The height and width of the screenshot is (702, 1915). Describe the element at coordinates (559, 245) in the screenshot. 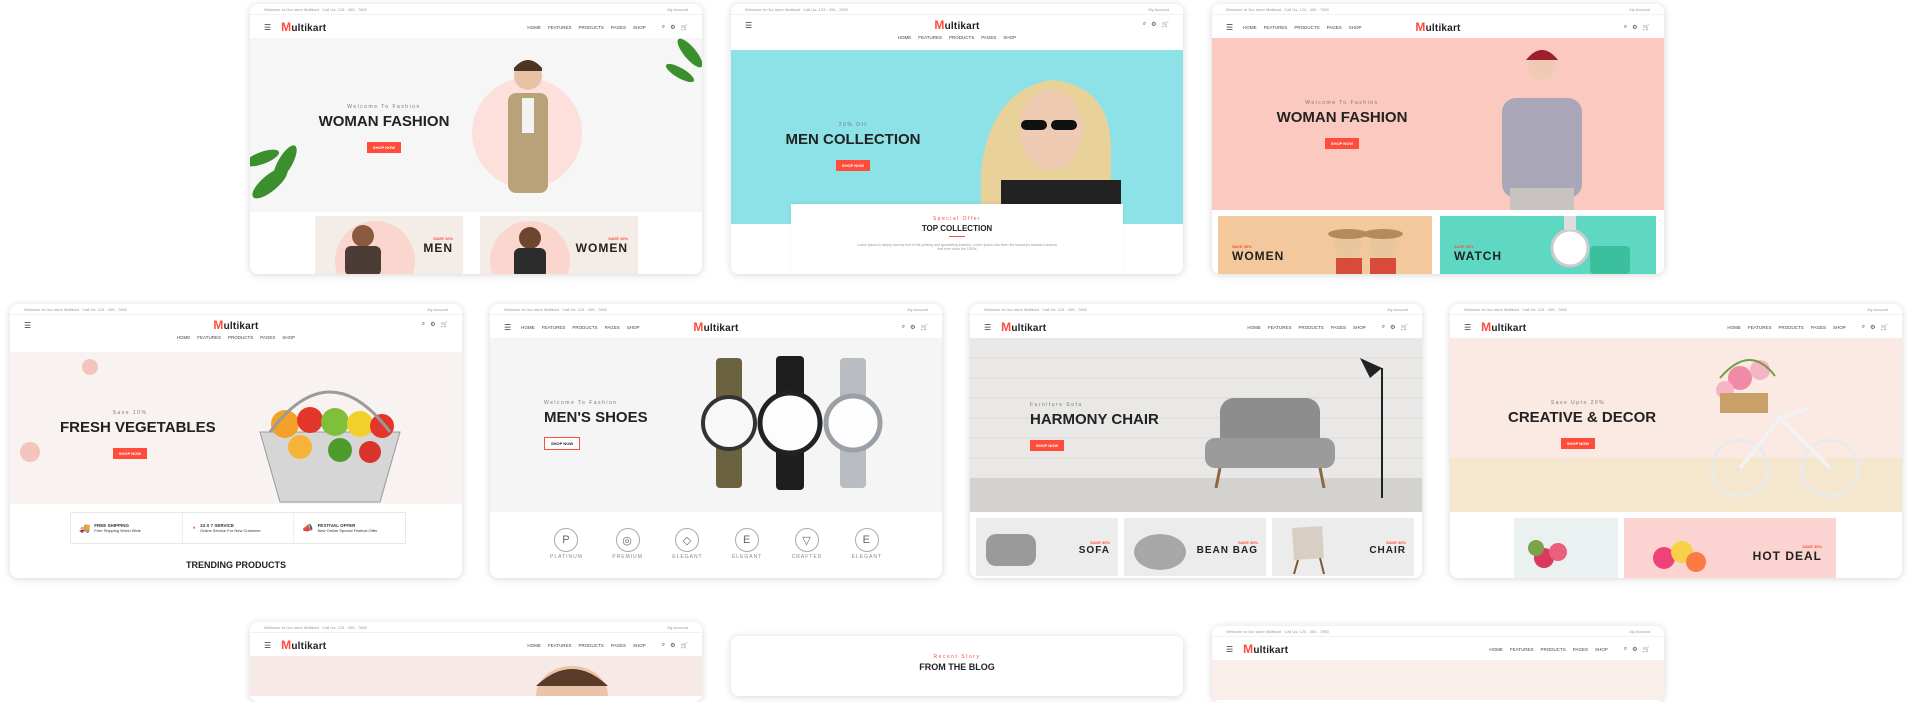

I see `banner-women: SAVE 10% WOMEN` at that location.